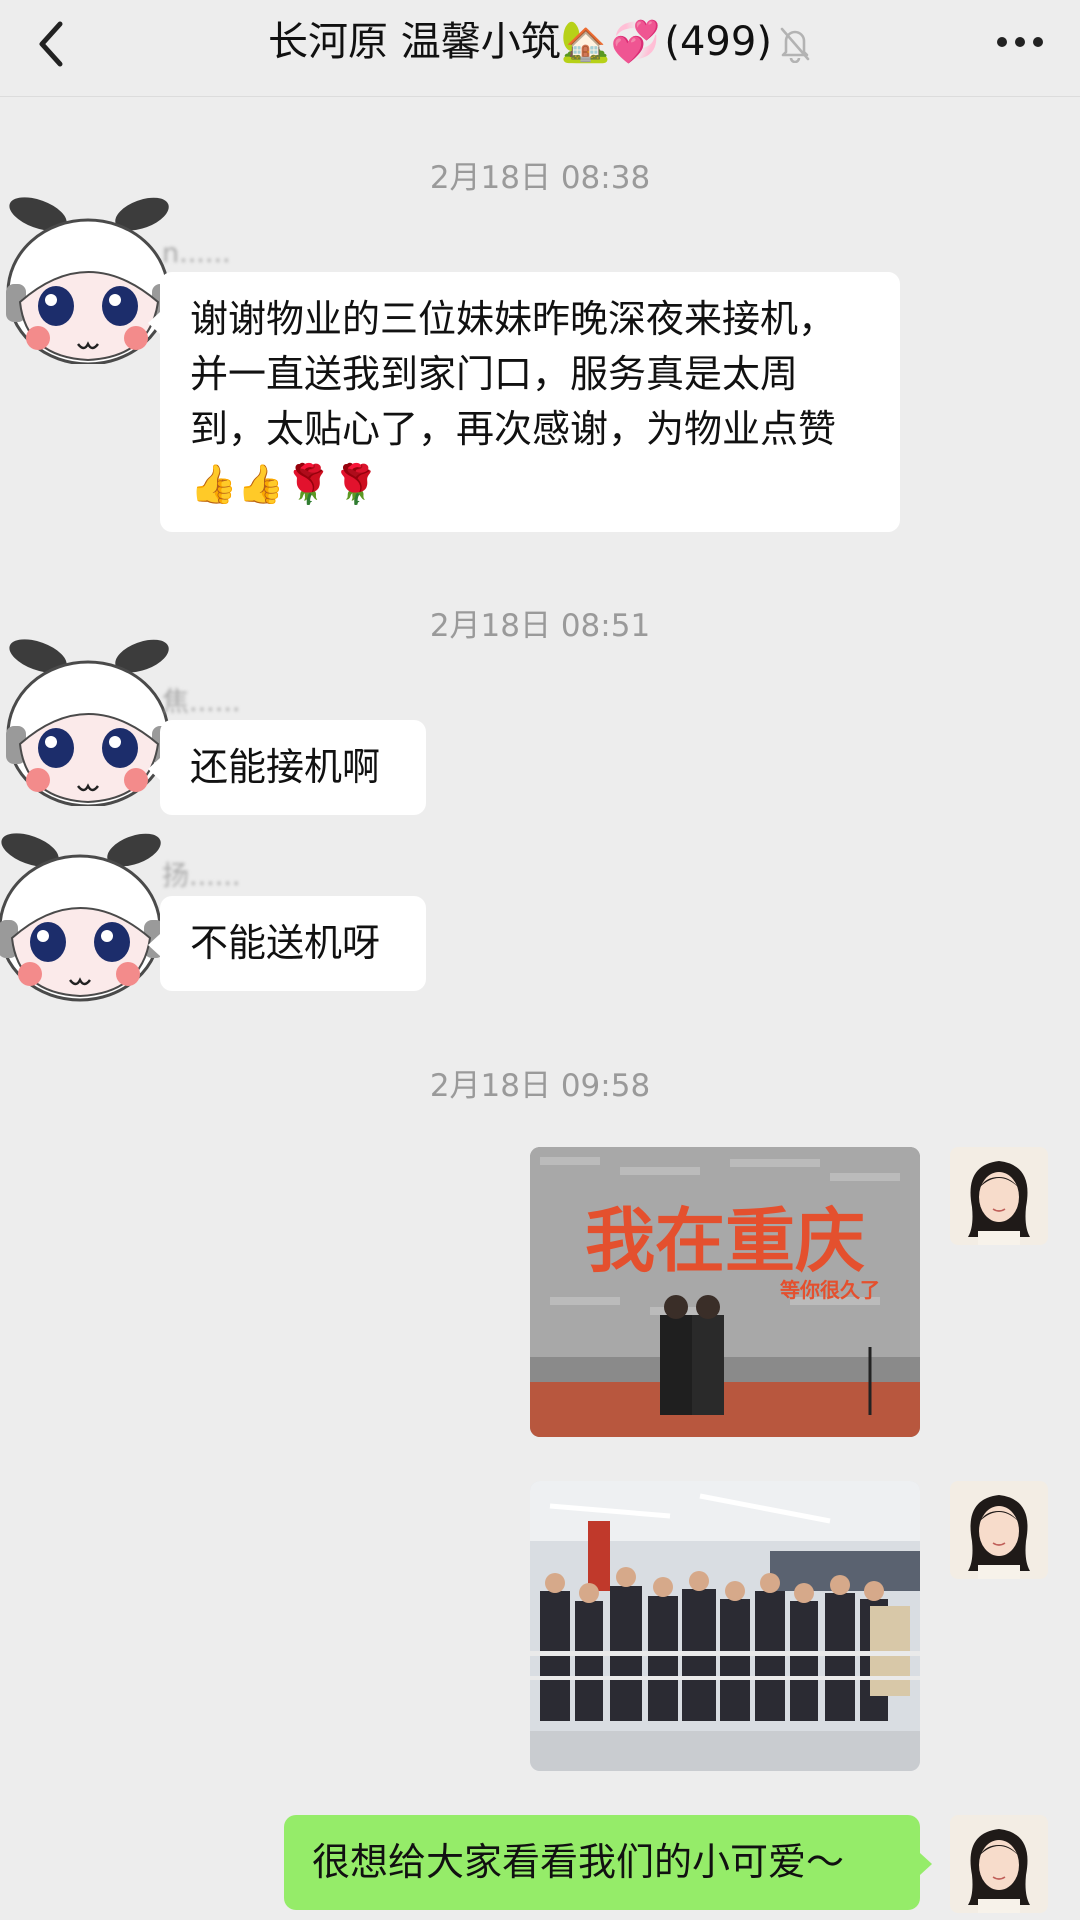 This screenshot has width=1080, height=1920. Describe the element at coordinates (602, 1862) in the screenshot. I see `my-message-bubble: 很想给大家看看我们的小可爱～` at that location.